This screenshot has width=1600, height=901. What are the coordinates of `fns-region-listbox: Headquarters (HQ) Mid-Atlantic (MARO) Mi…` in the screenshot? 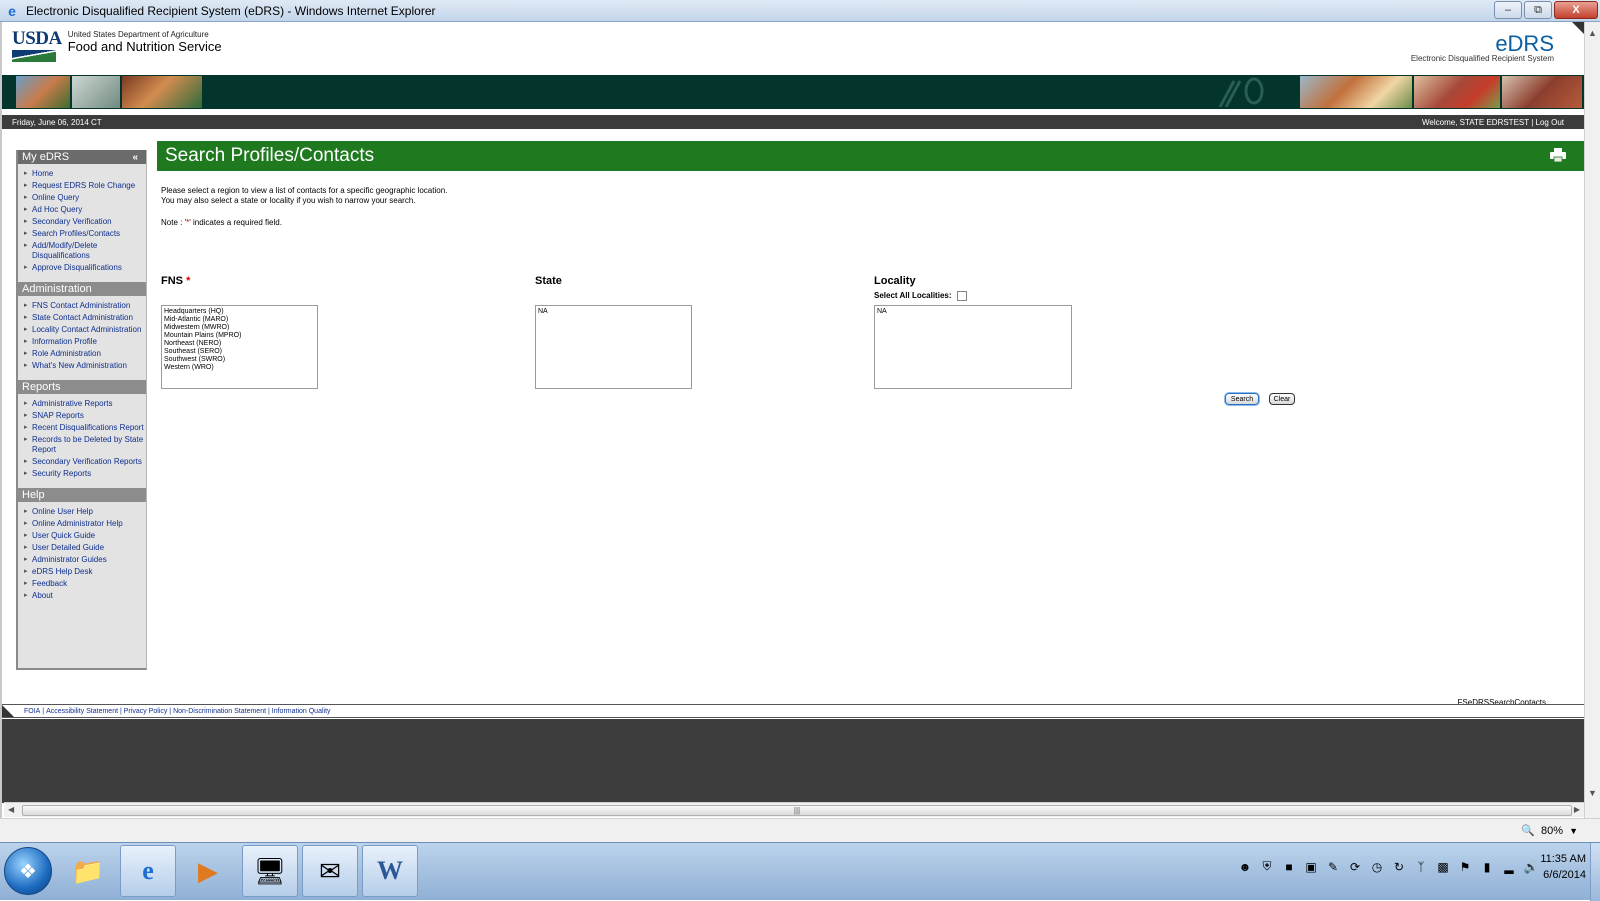 It's located at (239, 347).